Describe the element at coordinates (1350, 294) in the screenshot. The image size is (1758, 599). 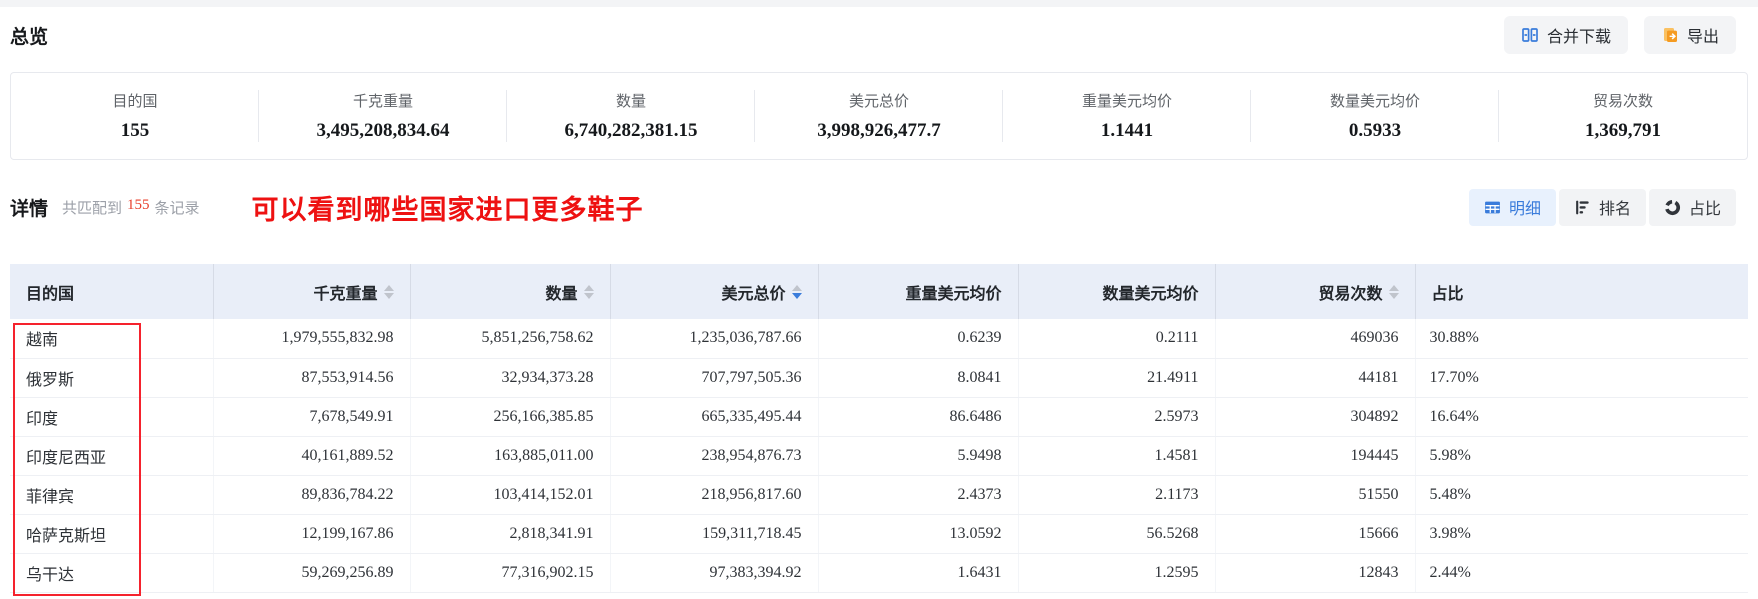
I see `column-label: 贸易次数` at that location.